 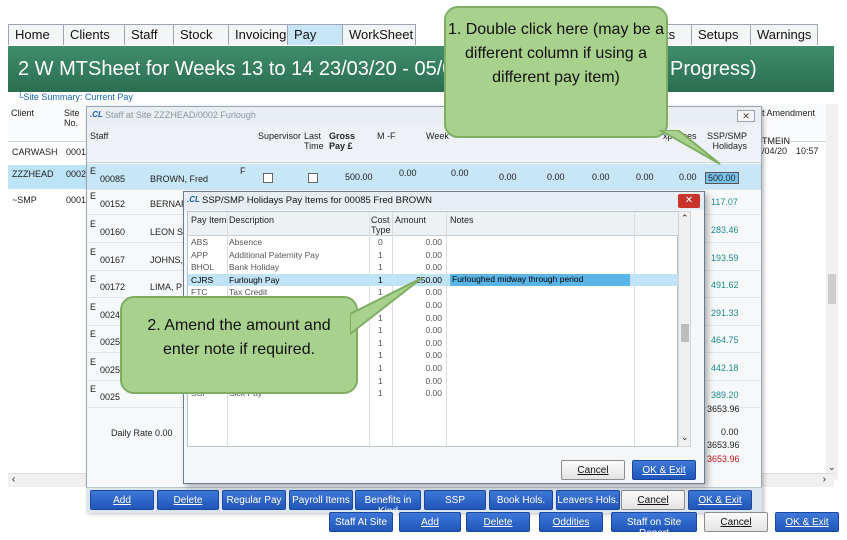 I want to click on menu-tab-home: Home, so click(x=36, y=34).